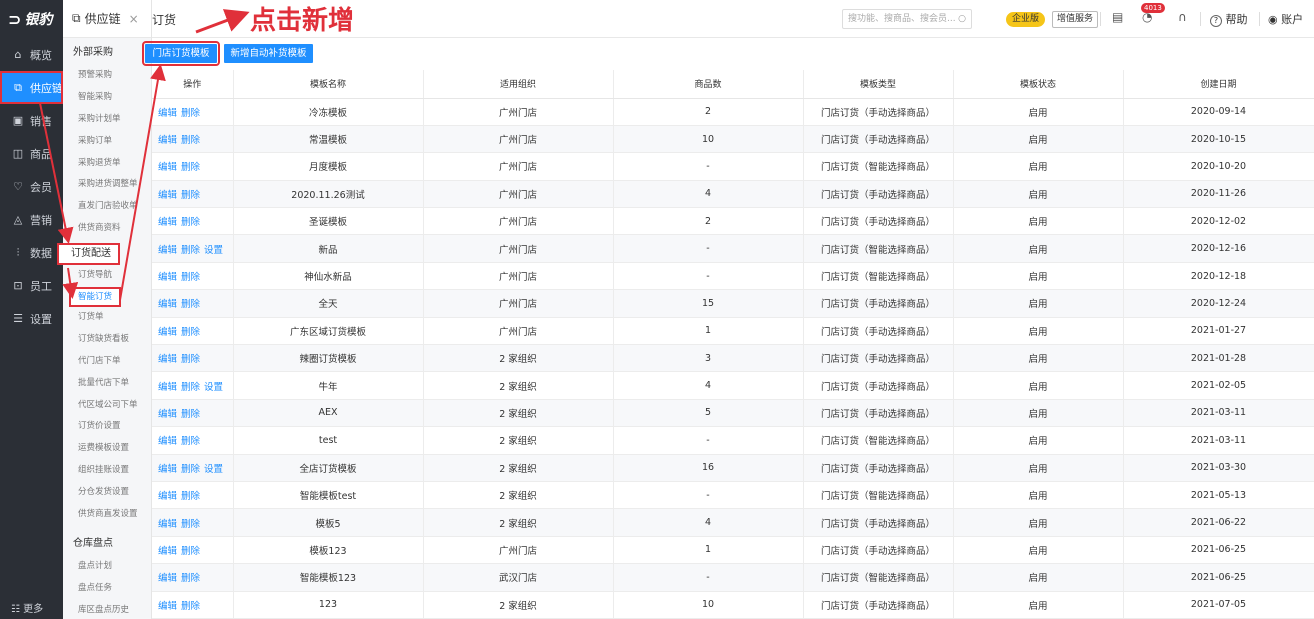  What do you see at coordinates (328, 84) in the screenshot?
I see `column-header: 模板名称` at bounding box center [328, 84].